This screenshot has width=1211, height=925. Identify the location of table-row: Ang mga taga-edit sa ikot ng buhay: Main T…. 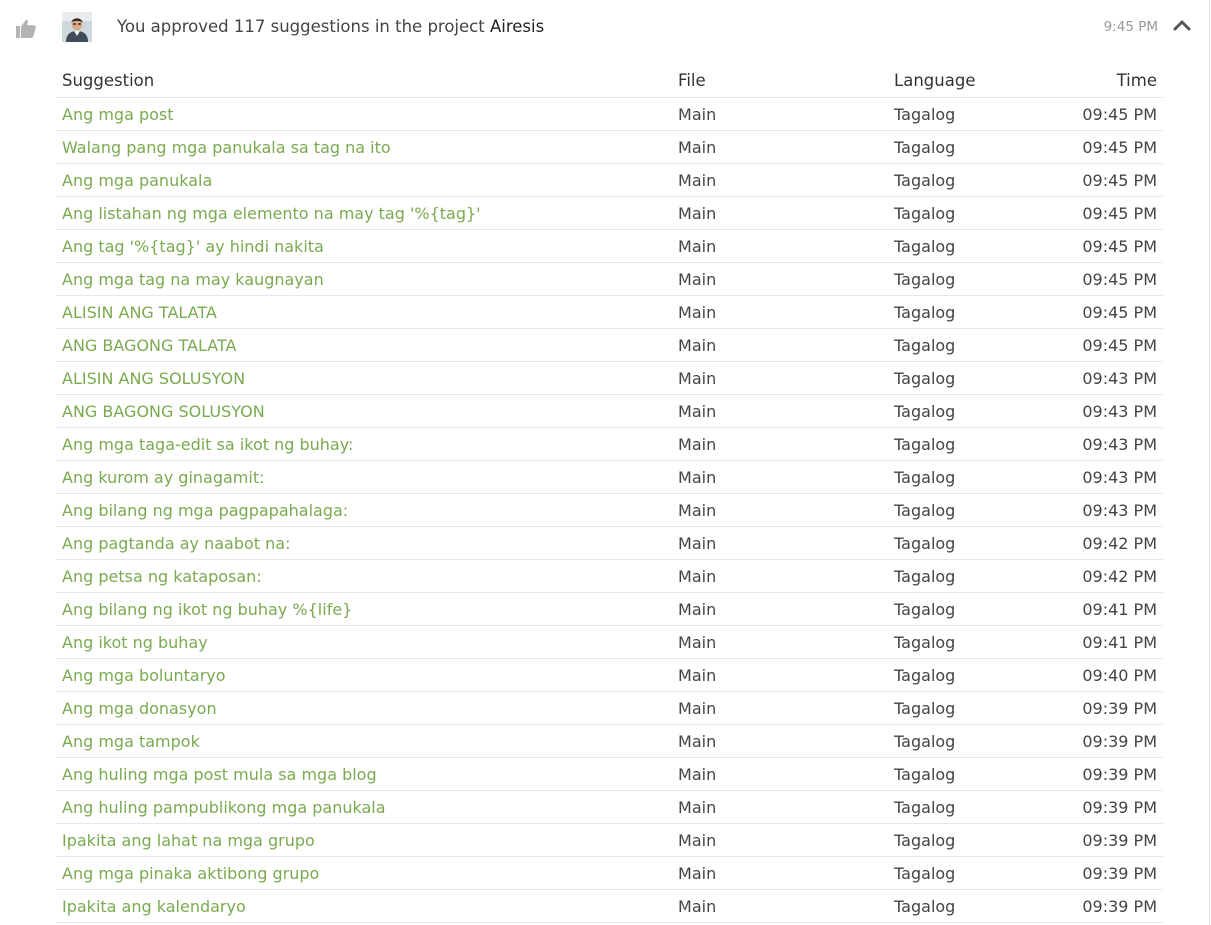
(609, 444).